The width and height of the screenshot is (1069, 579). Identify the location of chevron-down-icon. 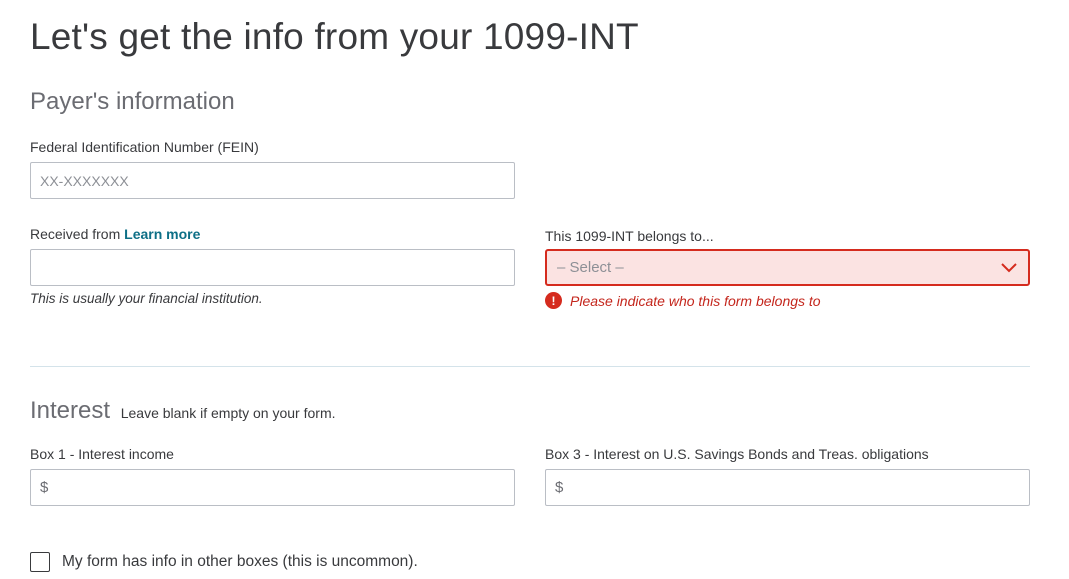
(1009, 267).